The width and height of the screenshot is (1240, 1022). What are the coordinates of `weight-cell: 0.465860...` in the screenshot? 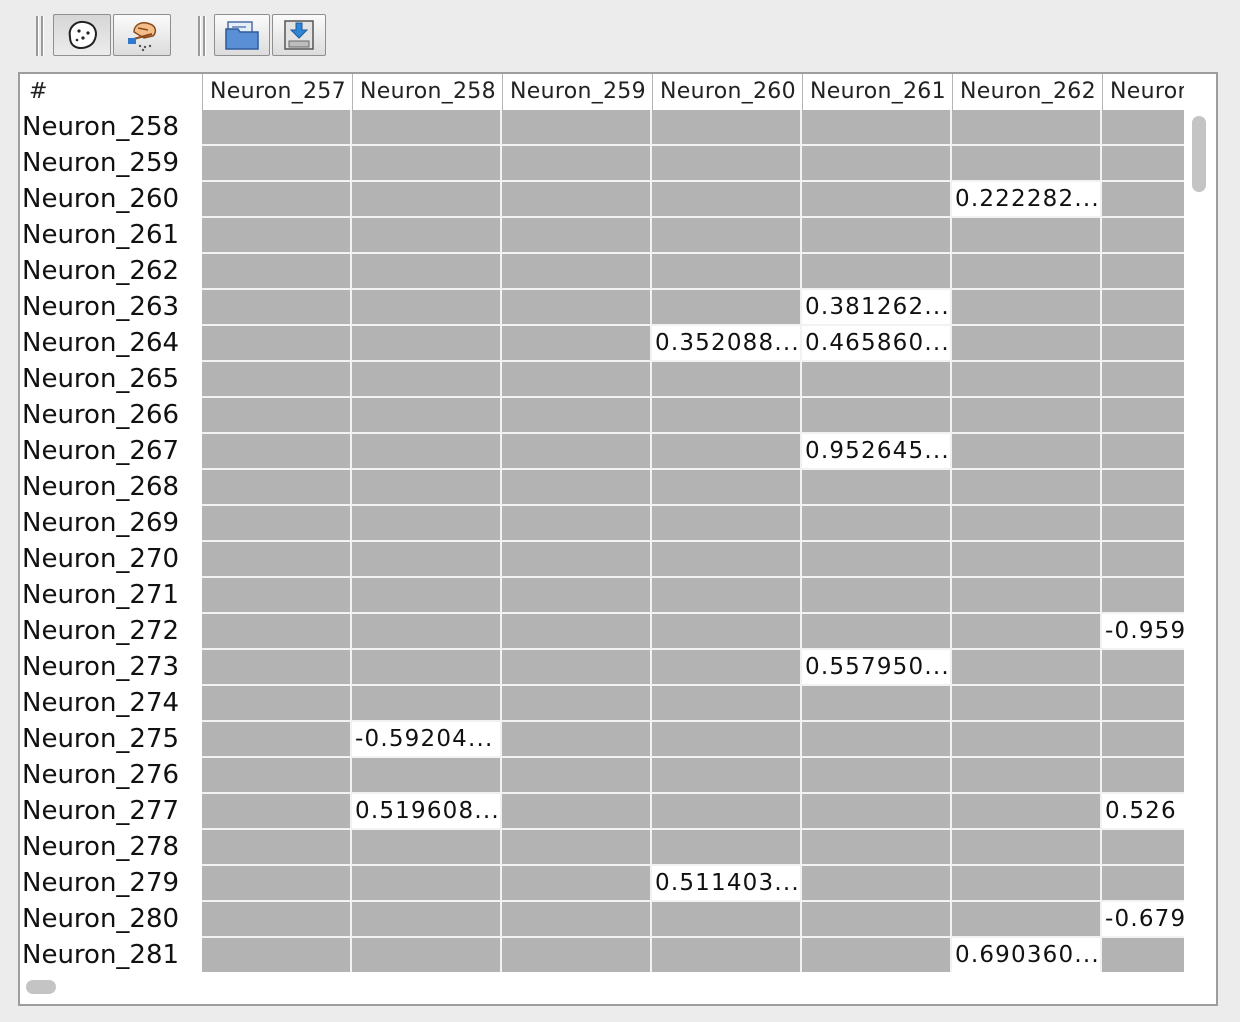 It's located at (877, 344).